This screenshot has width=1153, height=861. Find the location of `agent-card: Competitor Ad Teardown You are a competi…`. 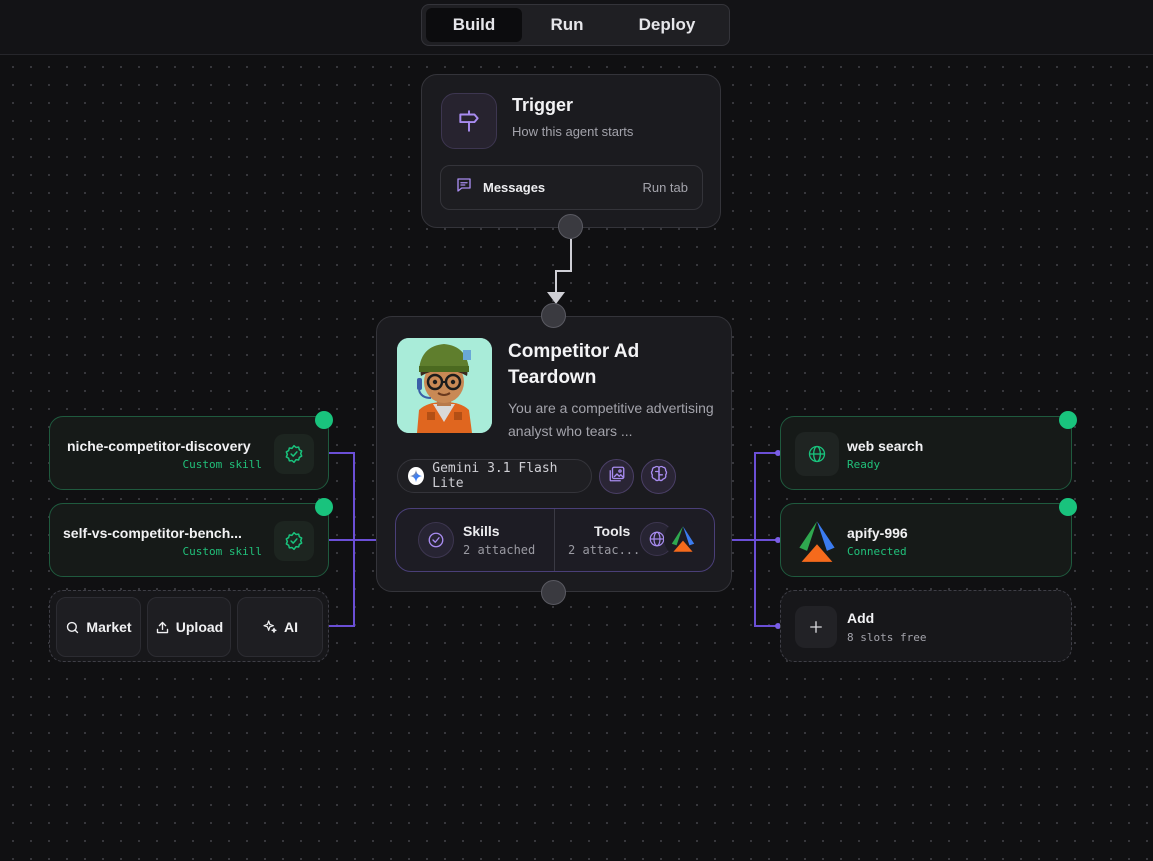

agent-card: Competitor Ad Teardown You are a competi… is located at coordinates (554, 454).